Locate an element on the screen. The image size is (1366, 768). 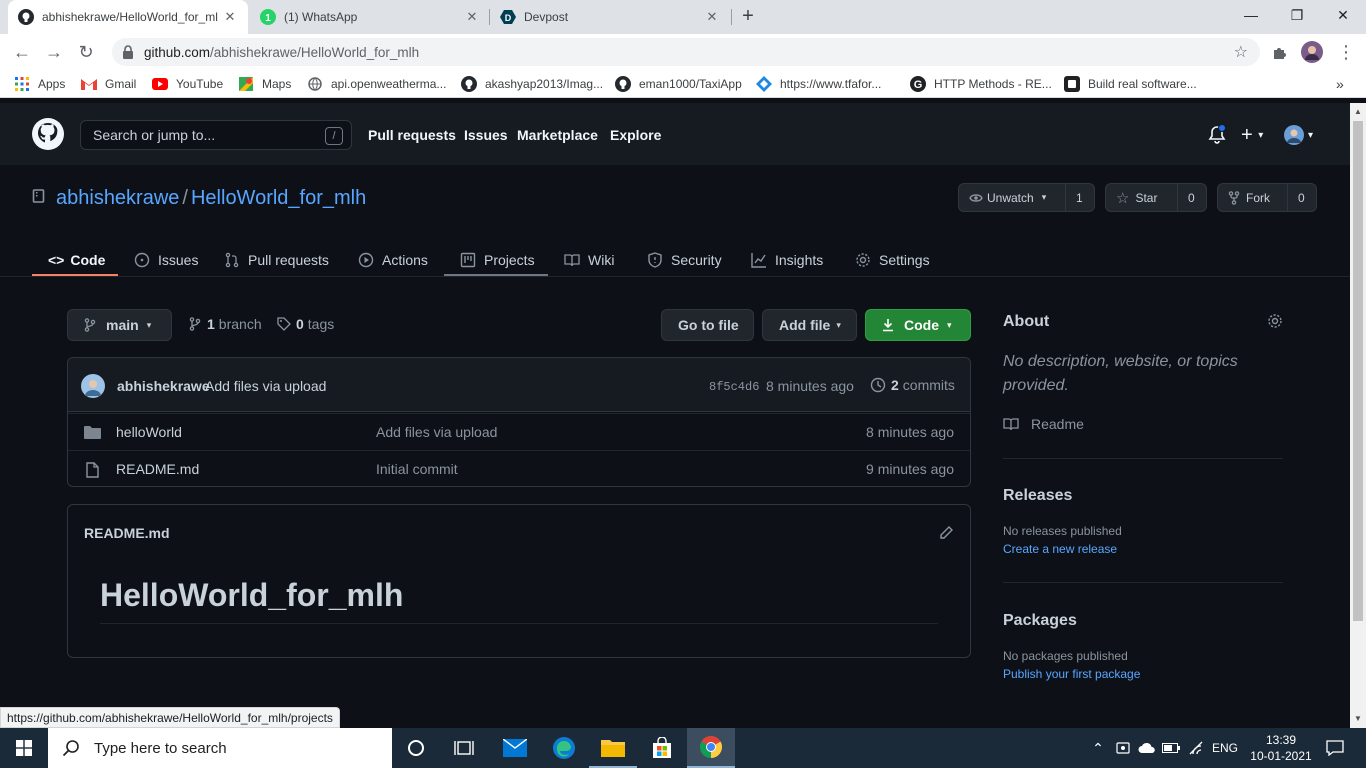
watch-count: 1 is located at coordinates (1079, 197).